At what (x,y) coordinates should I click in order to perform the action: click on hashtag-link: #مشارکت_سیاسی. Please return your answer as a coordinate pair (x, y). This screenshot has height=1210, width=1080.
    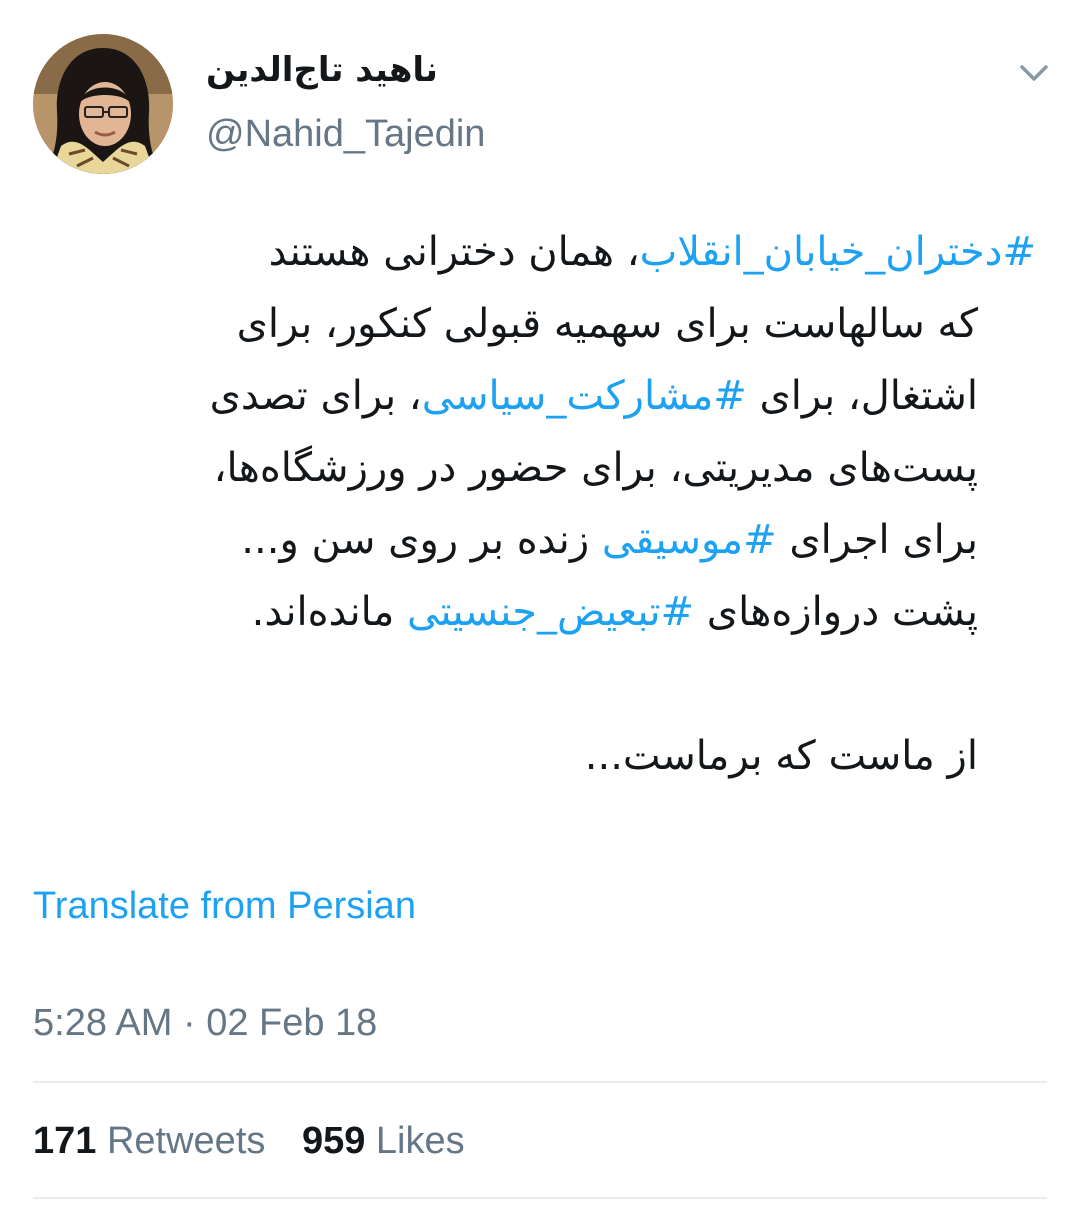
    Looking at the image, I should click on (584, 396).